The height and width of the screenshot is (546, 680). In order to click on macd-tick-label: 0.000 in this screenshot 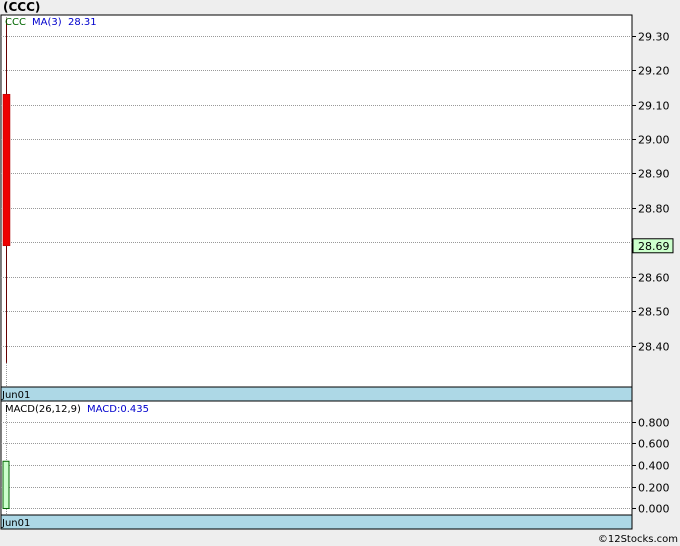, I will do `click(654, 509)`.